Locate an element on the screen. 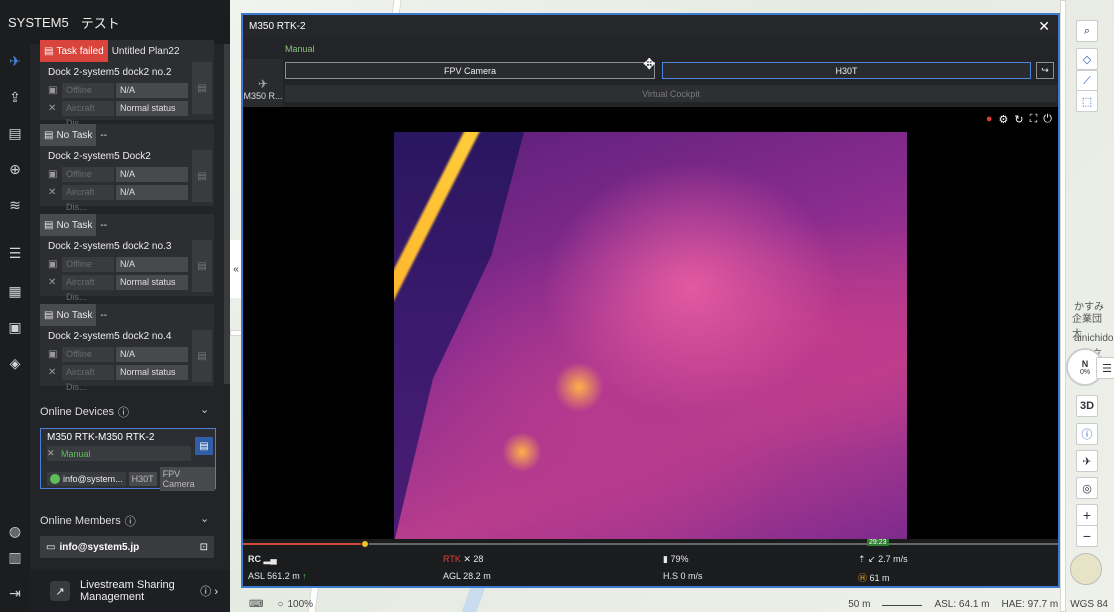 The width and height of the screenshot is (1114, 612). online-devices-header: Online Devices ⓘ is located at coordinates (84, 412).